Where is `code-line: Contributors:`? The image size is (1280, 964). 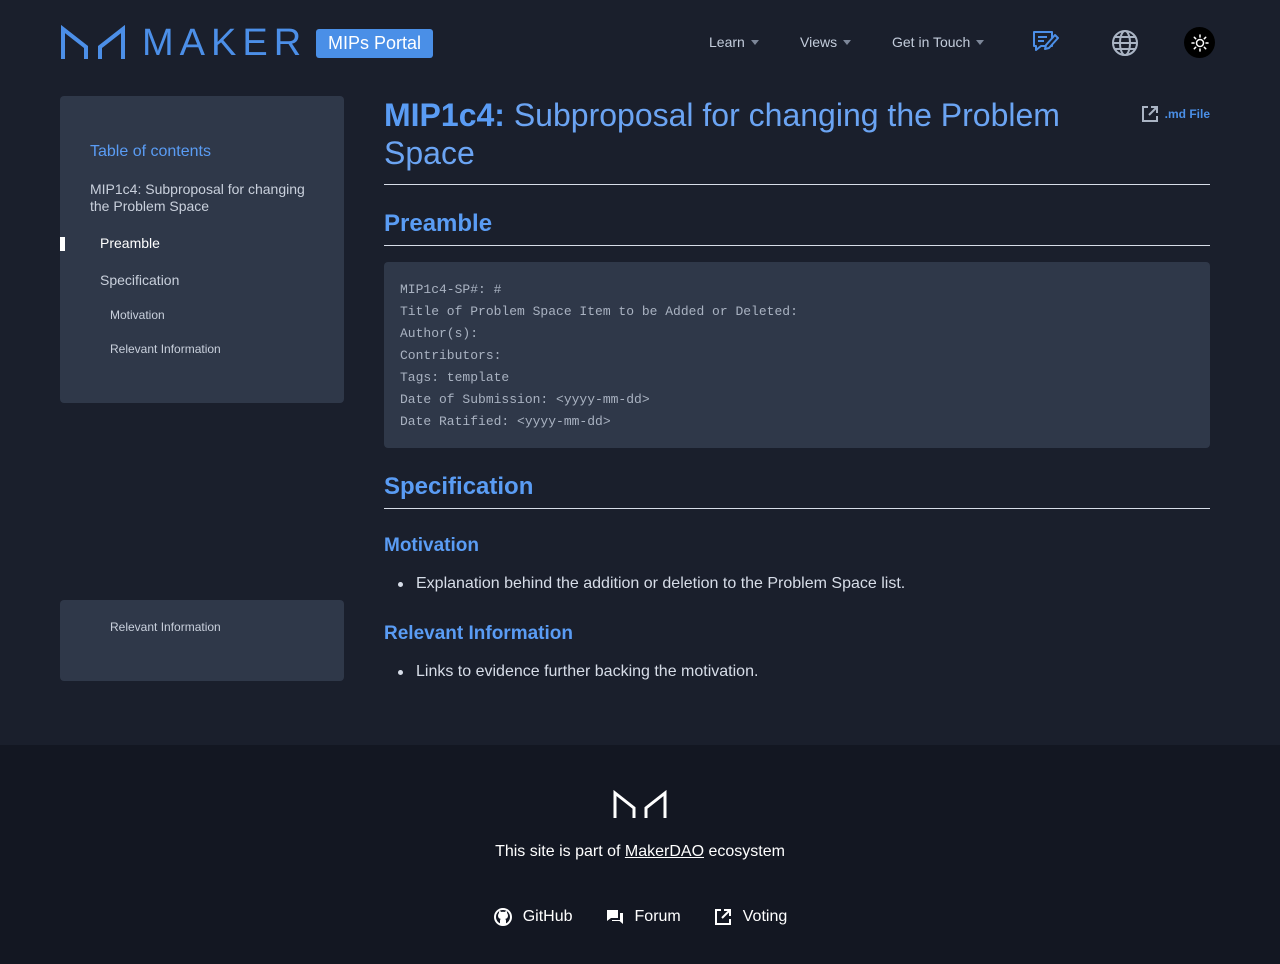
code-line: Contributors: is located at coordinates (451, 355).